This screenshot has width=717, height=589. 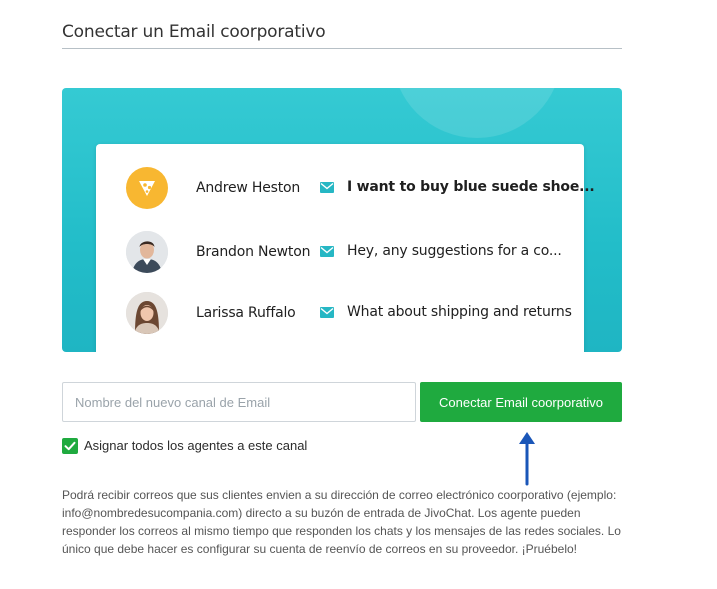 What do you see at coordinates (527, 459) in the screenshot?
I see `annotation-arrow-icon` at bounding box center [527, 459].